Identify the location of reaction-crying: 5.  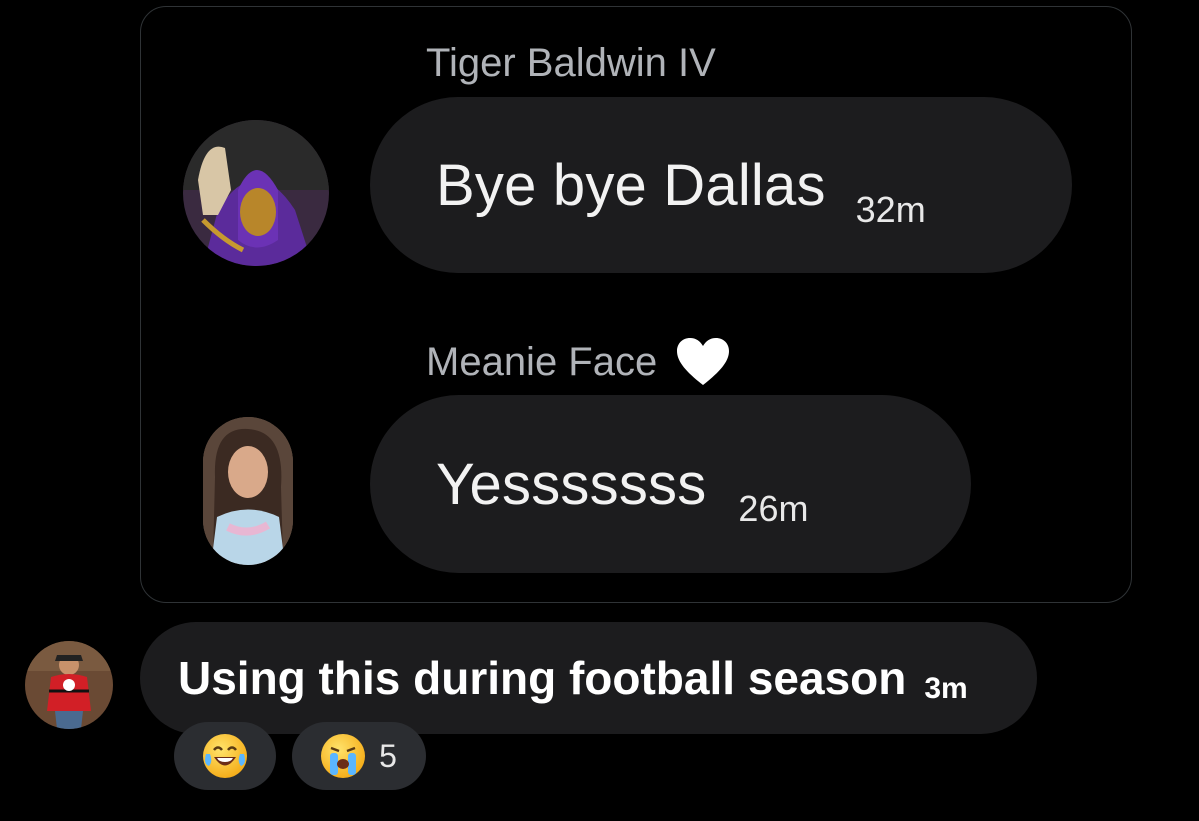
(359, 756).